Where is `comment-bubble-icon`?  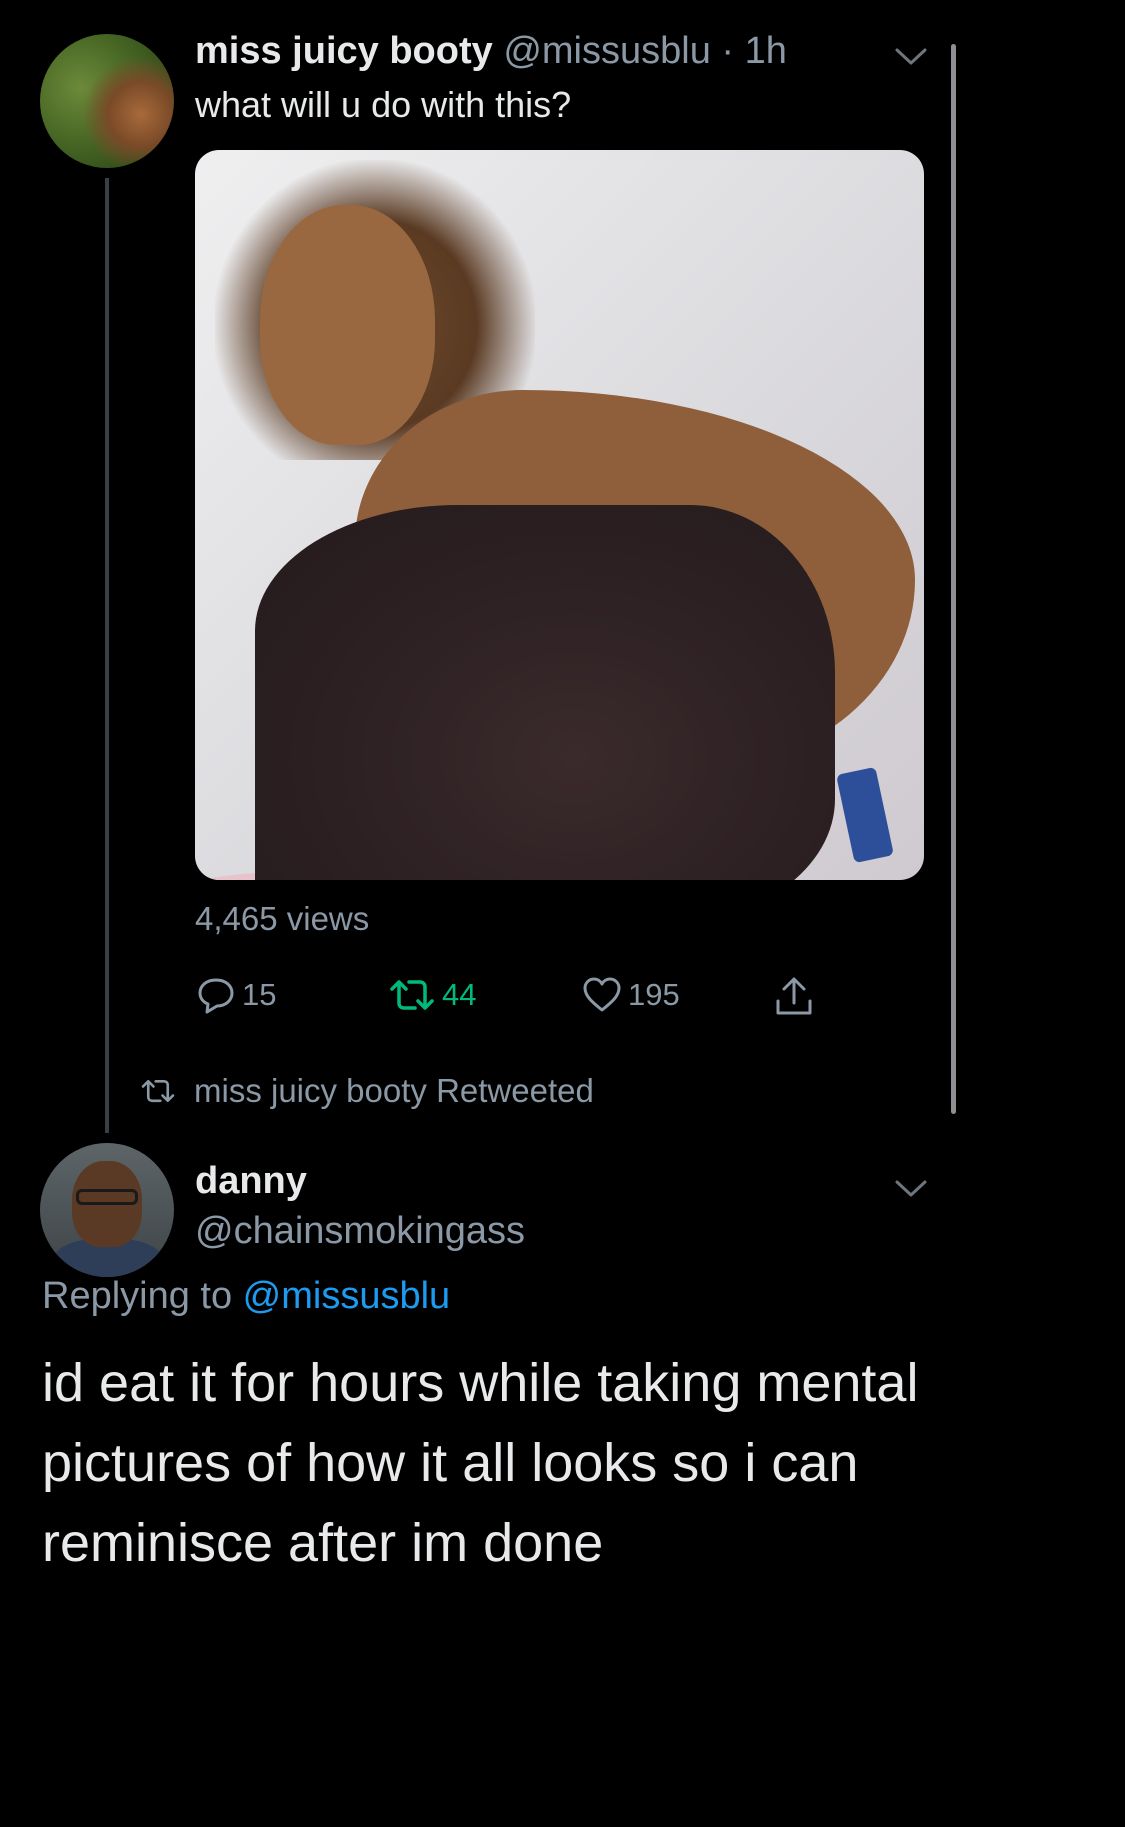 comment-bubble-icon is located at coordinates (216, 996).